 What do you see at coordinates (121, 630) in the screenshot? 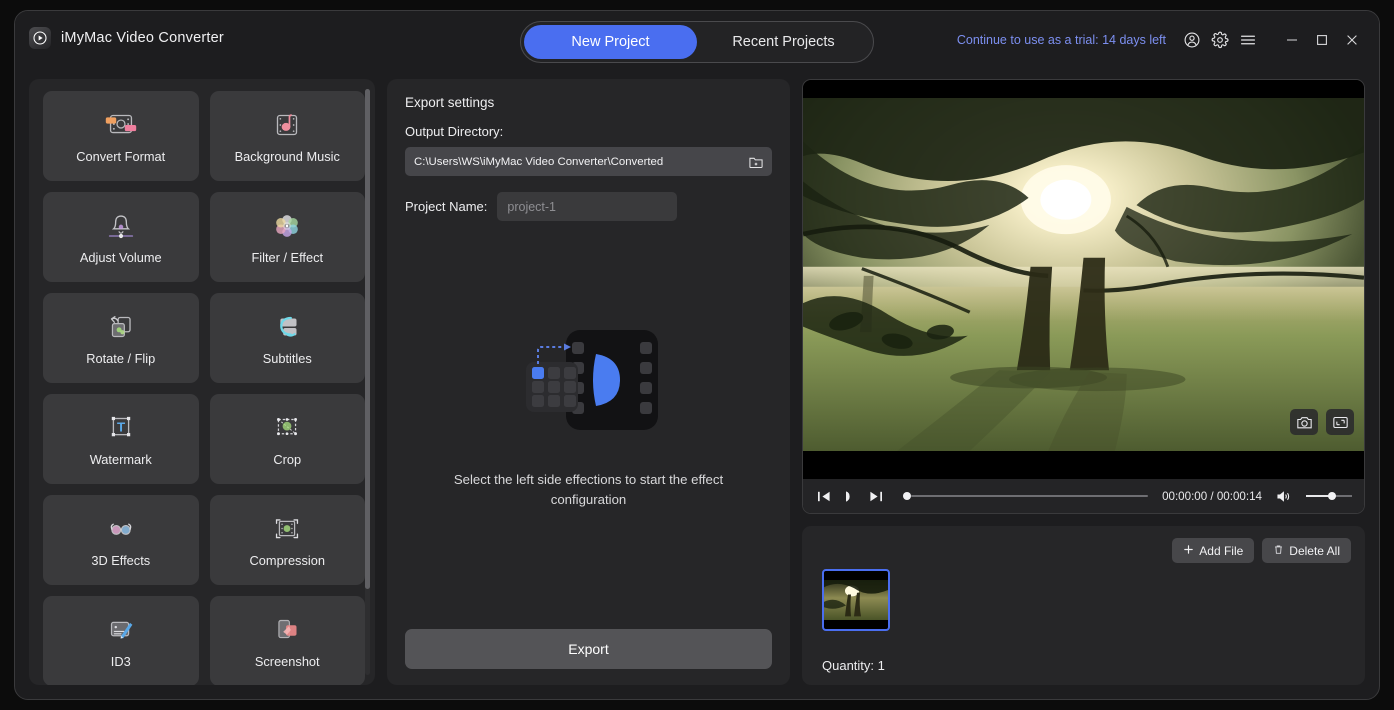
I see `id3-icon` at bounding box center [121, 630].